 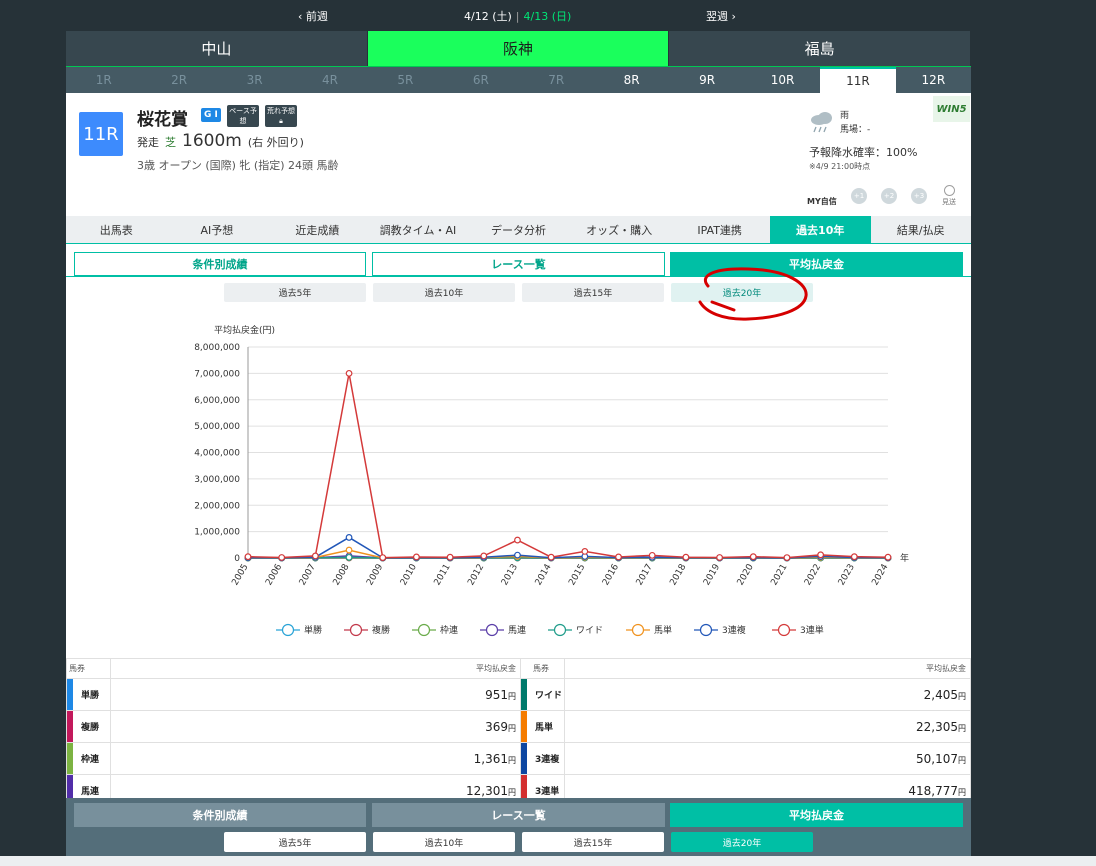 What do you see at coordinates (889, 196) in the screenshot?
I see `confidence-2-button: +2` at bounding box center [889, 196].